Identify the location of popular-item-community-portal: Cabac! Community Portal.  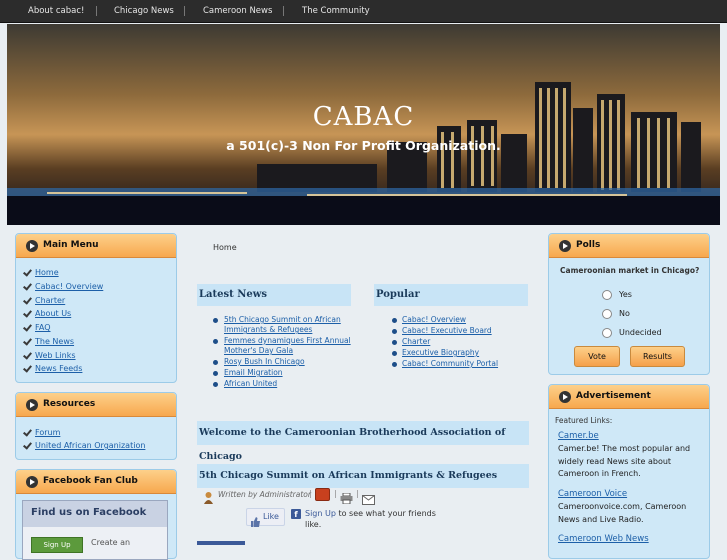
(450, 364).